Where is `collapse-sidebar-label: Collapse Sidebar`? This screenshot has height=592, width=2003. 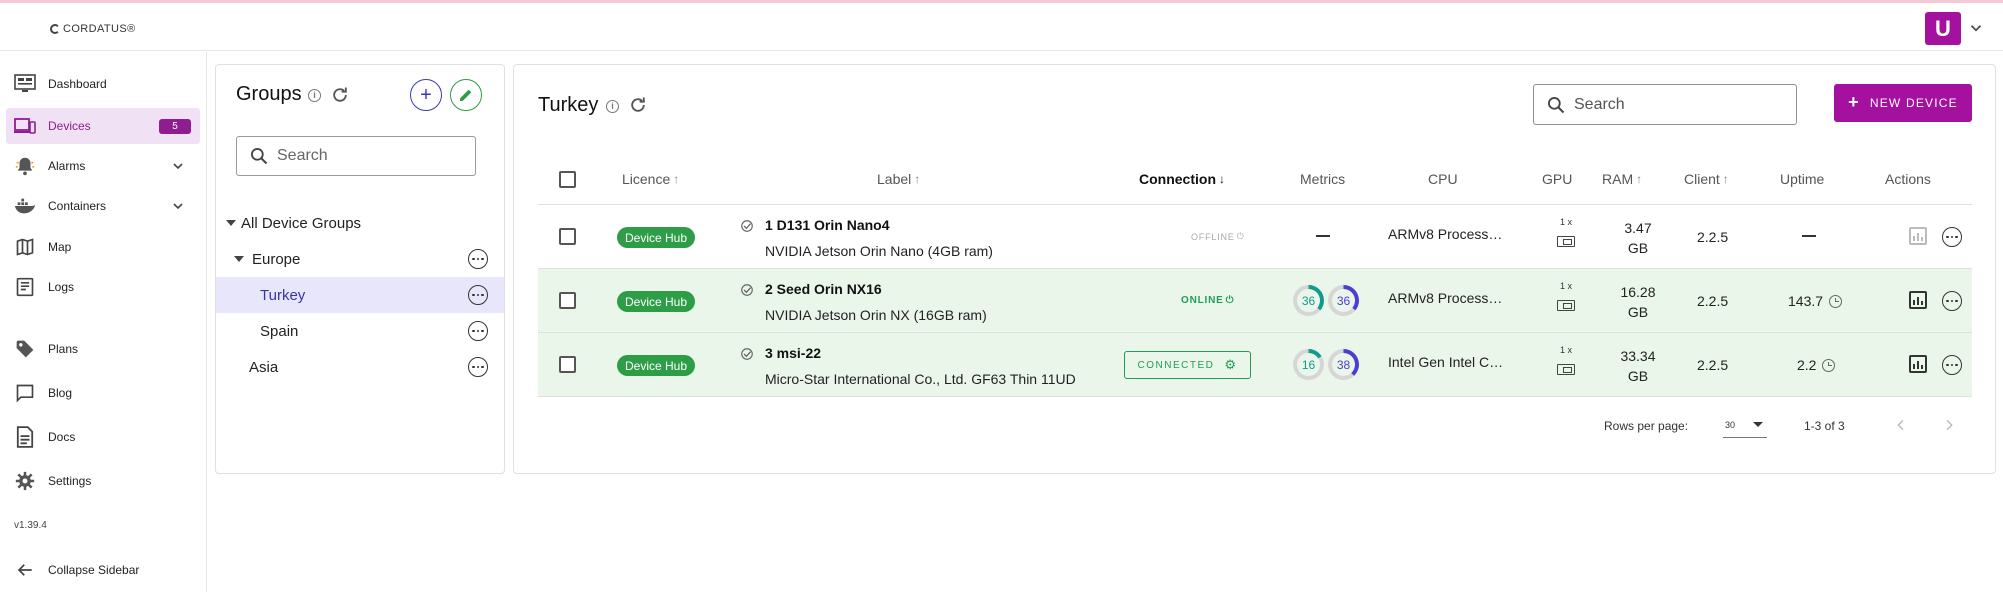
collapse-sidebar-label: Collapse Sidebar is located at coordinates (94, 570).